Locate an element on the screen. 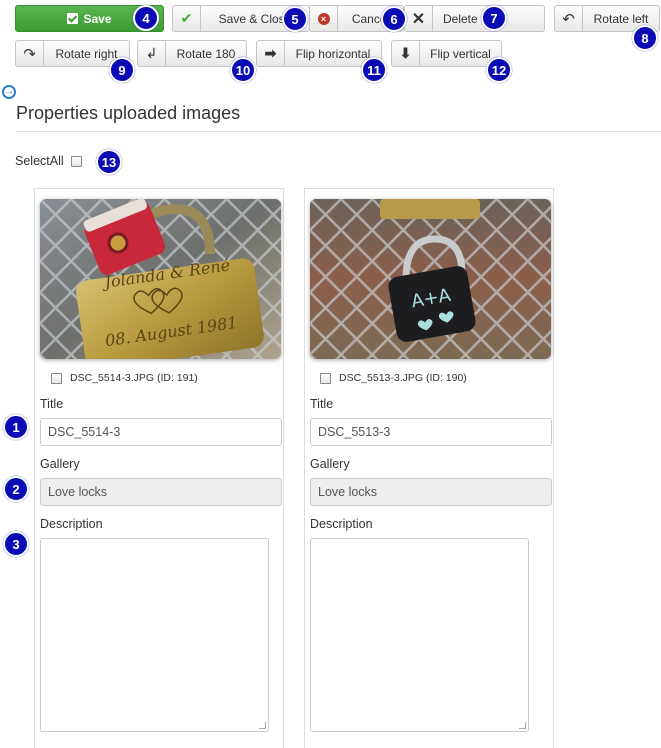 This screenshot has width=661, height=748. annotation-badge-7: 7 is located at coordinates (494, 18).